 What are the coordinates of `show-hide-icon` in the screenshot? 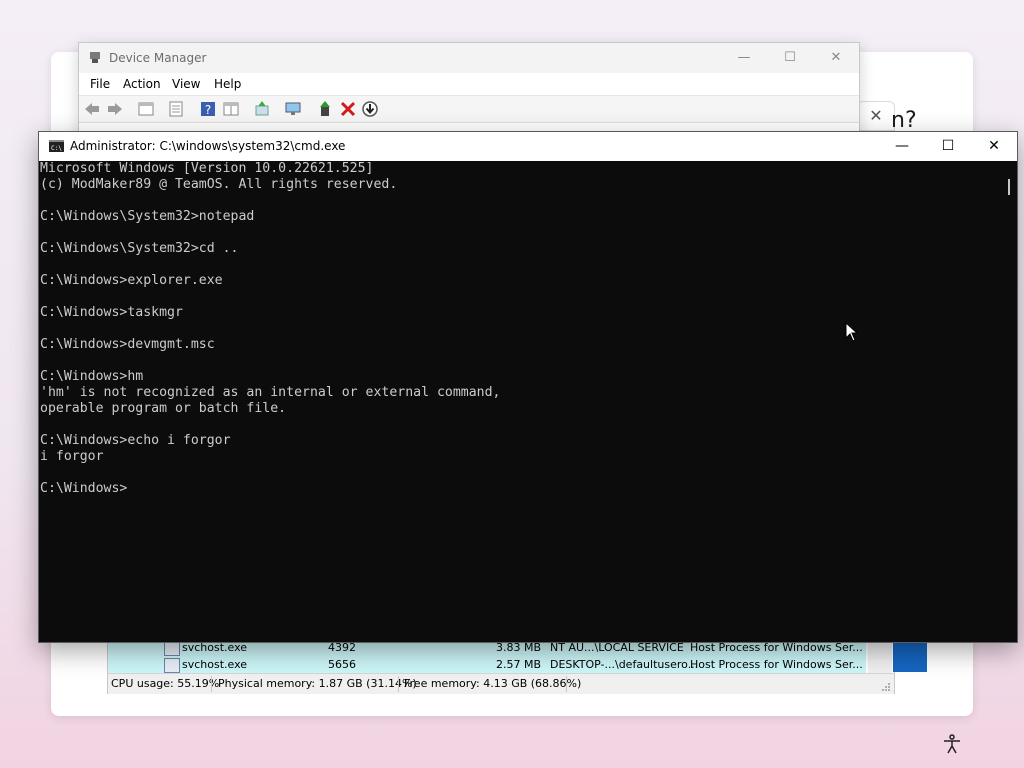 It's located at (231, 109).